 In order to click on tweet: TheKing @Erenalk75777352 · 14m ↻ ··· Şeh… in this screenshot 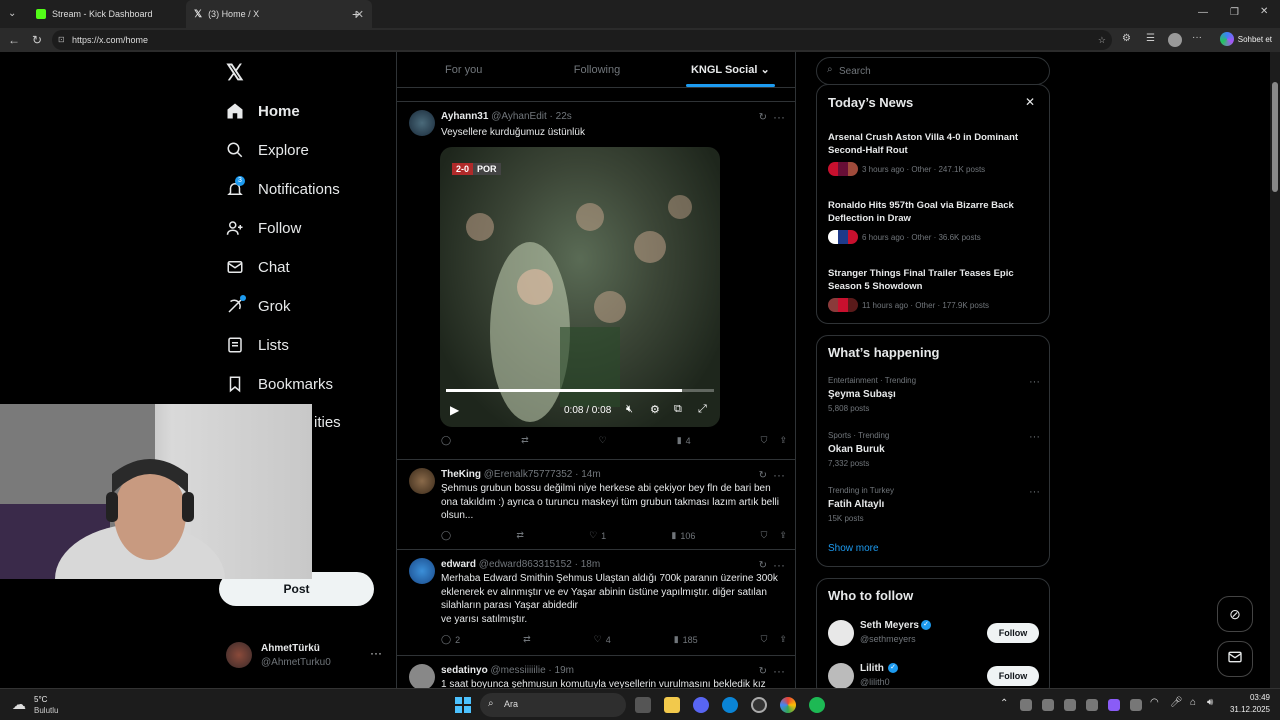, I will do `click(596, 505)`.